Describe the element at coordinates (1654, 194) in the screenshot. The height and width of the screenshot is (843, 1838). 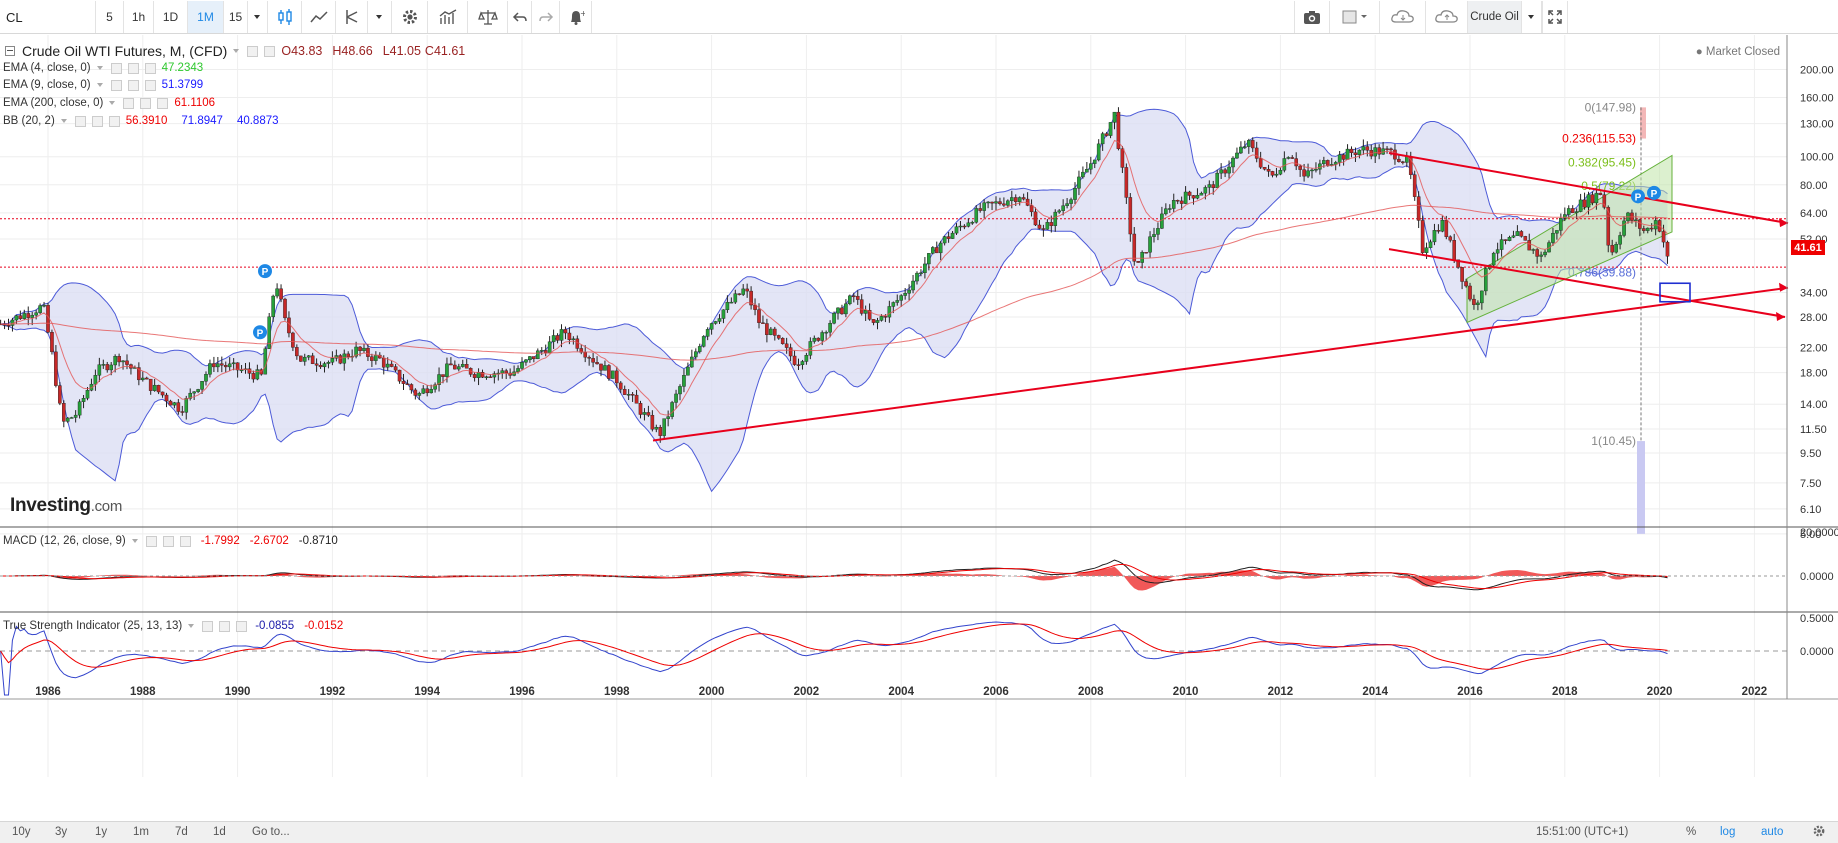
I see `pin-label: P` at that location.